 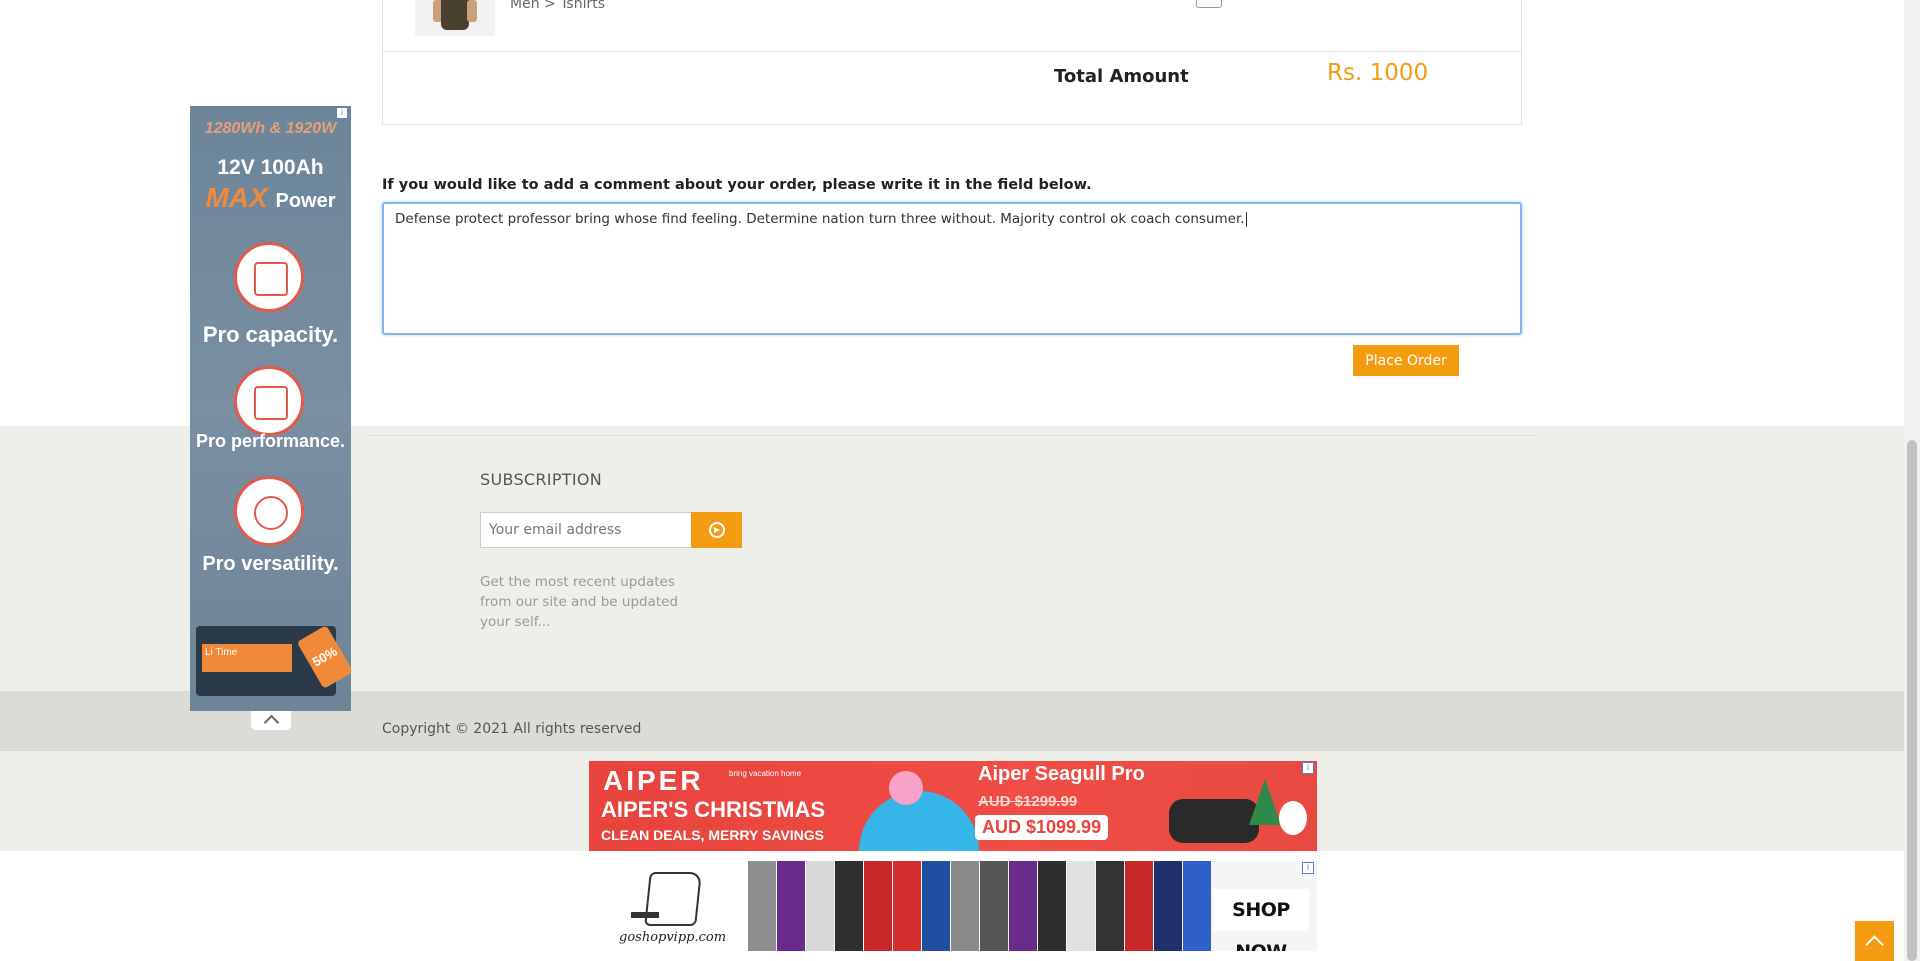 What do you see at coordinates (305, 201) in the screenshot?
I see `ad-power-text: Power` at bounding box center [305, 201].